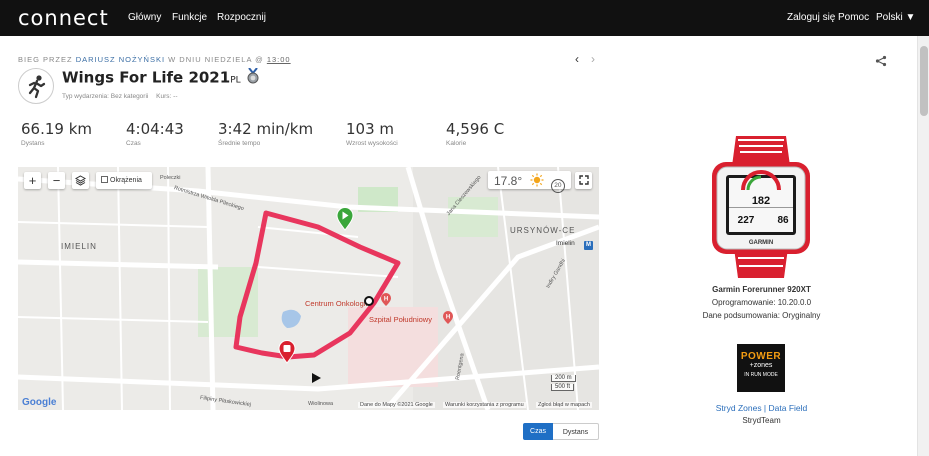 This screenshot has height=456, width=929. Describe the element at coordinates (63, 18) in the screenshot. I see `connect-logo: connect` at that location.